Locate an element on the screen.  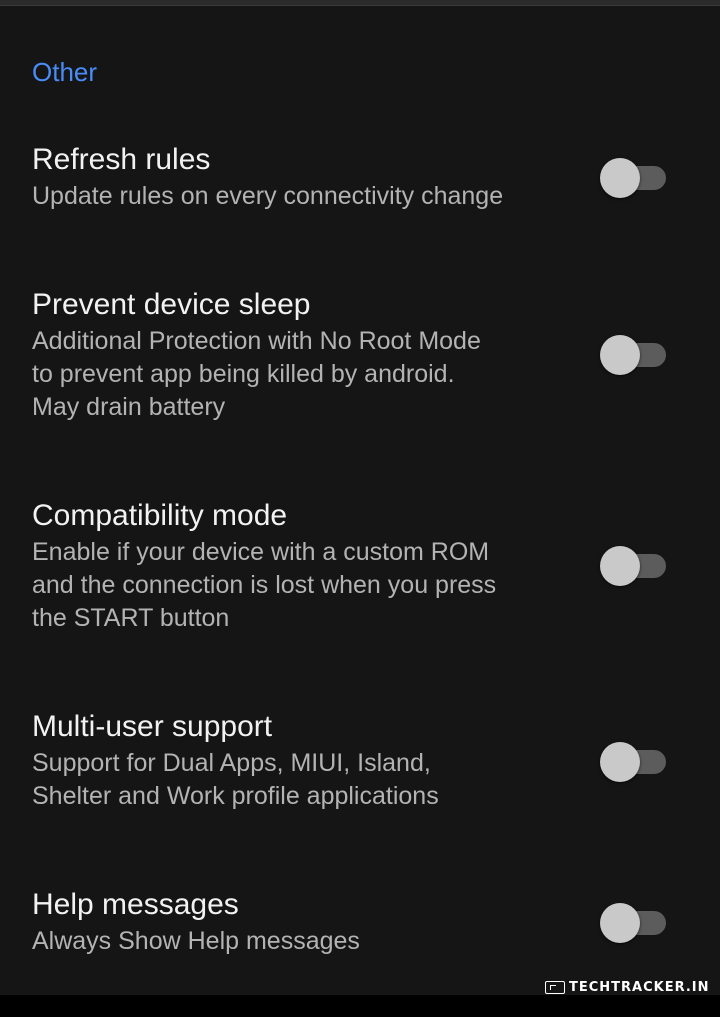
pref-summary: Always Show Help messages is located at coordinates (196, 941).